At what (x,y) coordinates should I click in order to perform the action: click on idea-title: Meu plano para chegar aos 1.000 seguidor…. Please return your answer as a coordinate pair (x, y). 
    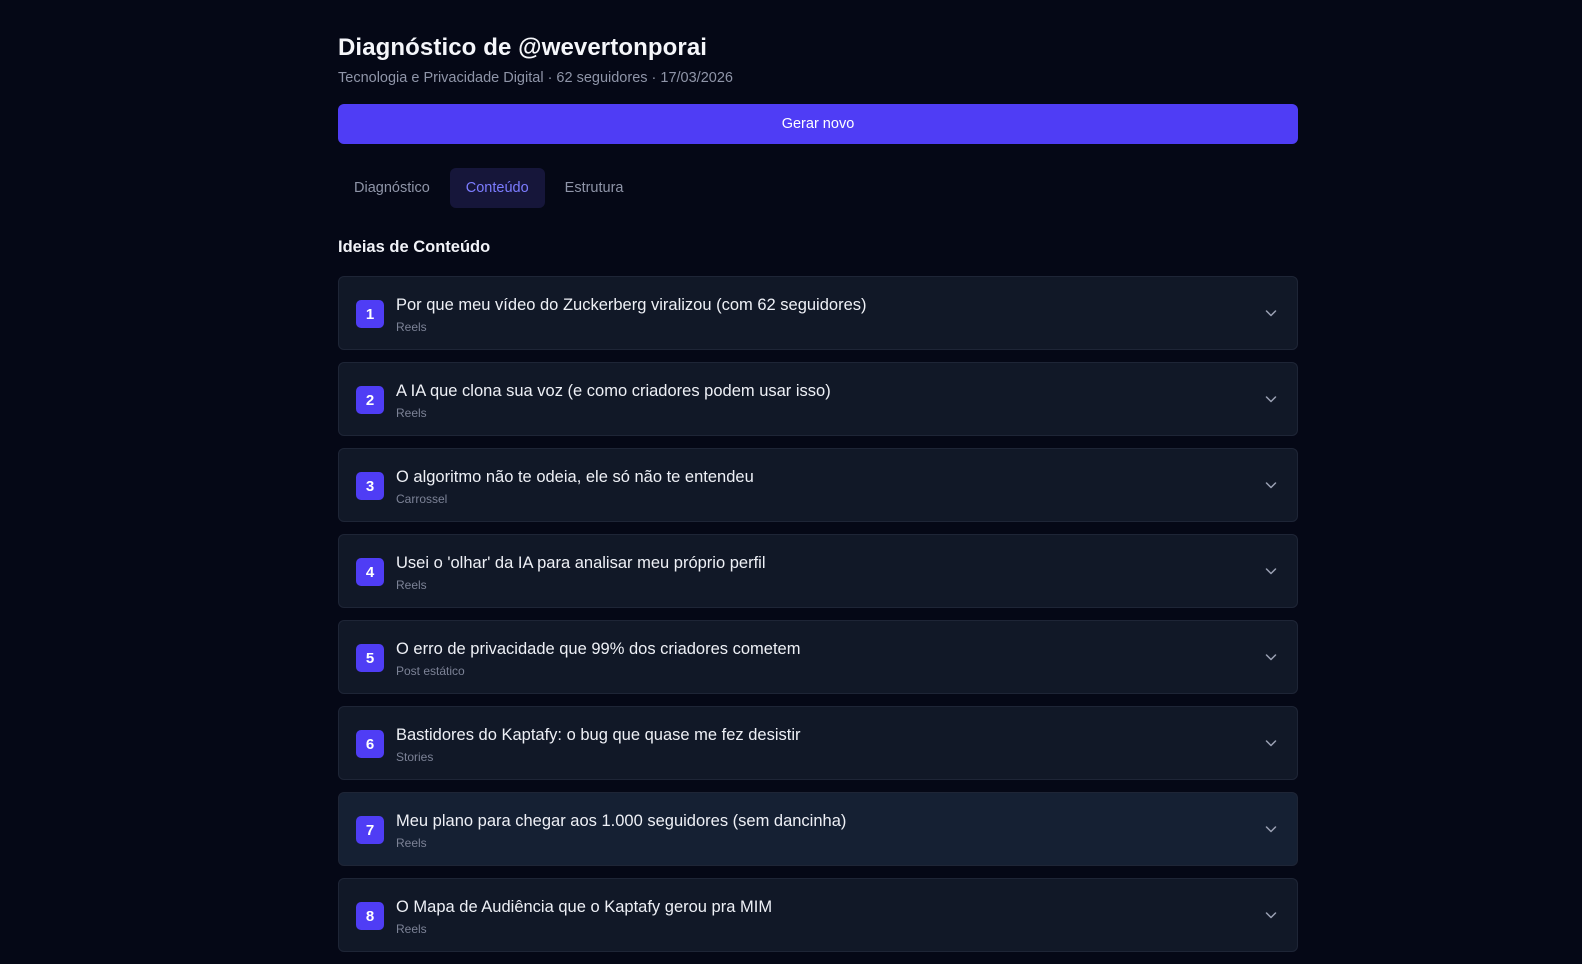
    Looking at the image, I should click on (621, 821).